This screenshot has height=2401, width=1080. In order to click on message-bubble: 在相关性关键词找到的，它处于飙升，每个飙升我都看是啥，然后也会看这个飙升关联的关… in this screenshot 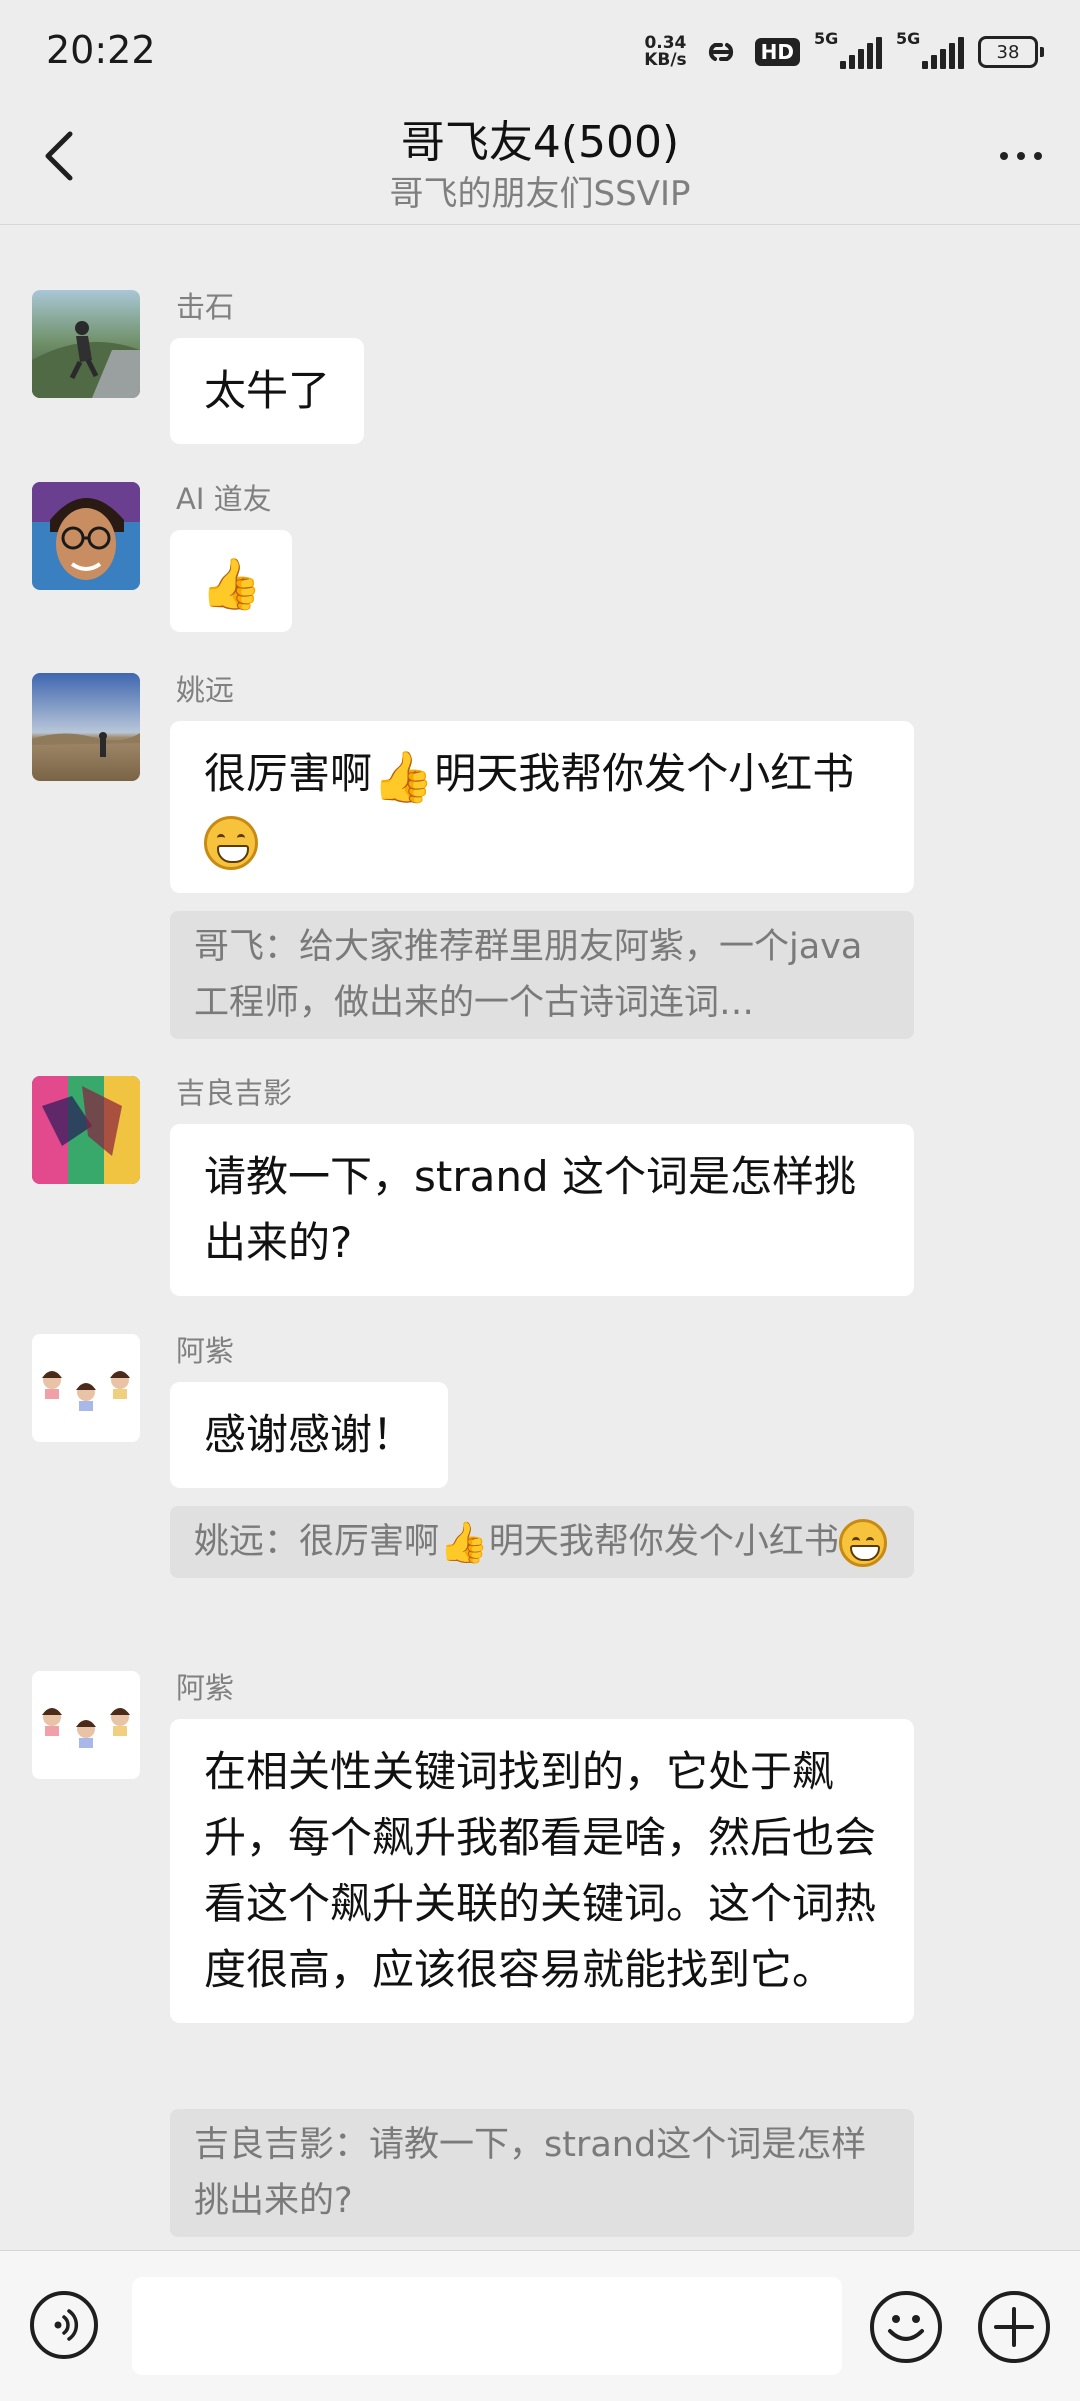, I will do `click(542, 1871)`.